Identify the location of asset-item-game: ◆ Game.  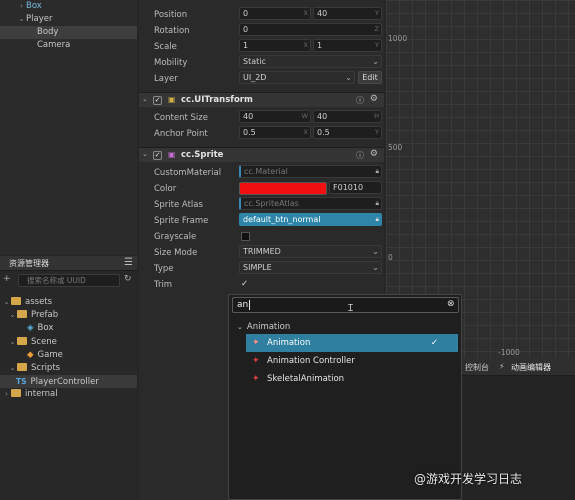
(68, 355).